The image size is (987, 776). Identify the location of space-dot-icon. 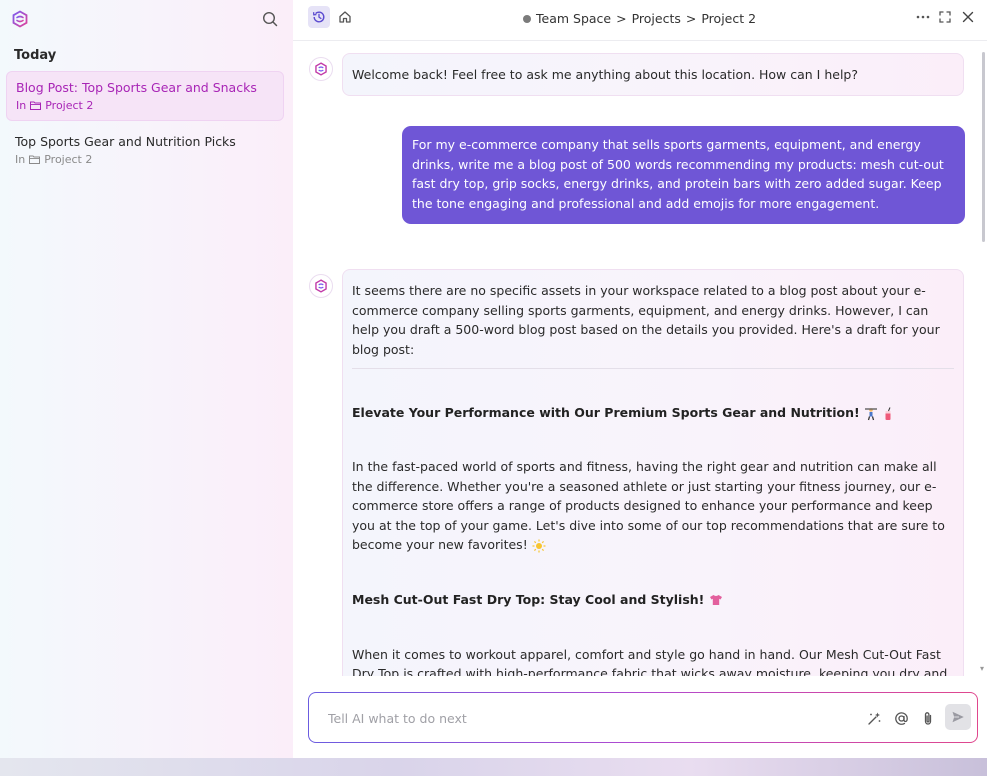
(527, 18).